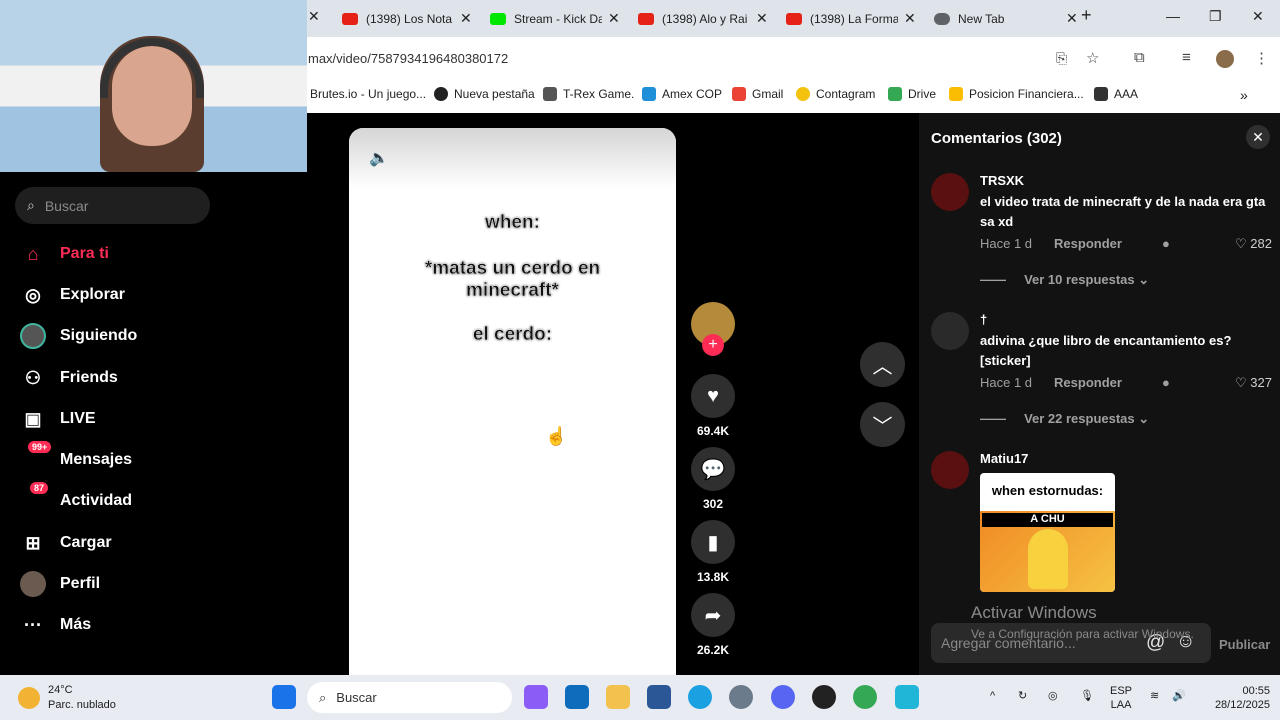 The image size is (1280, 720). Describe the element at coordinates (983, 319) in the screenshot. I see `comment-username: †` at that location.